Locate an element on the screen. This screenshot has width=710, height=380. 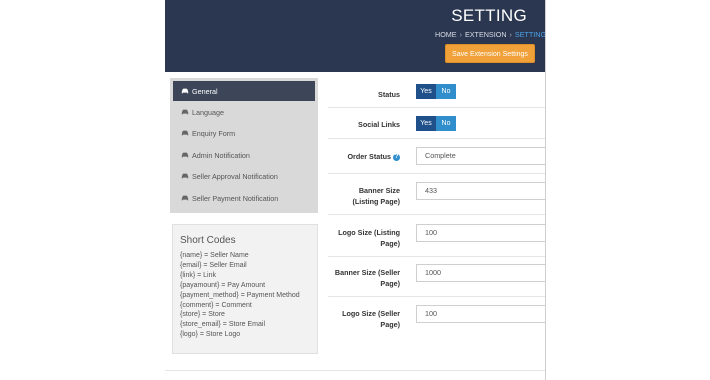
short-code-line: {name} = Seller Name is located at coordinates (214, 255).